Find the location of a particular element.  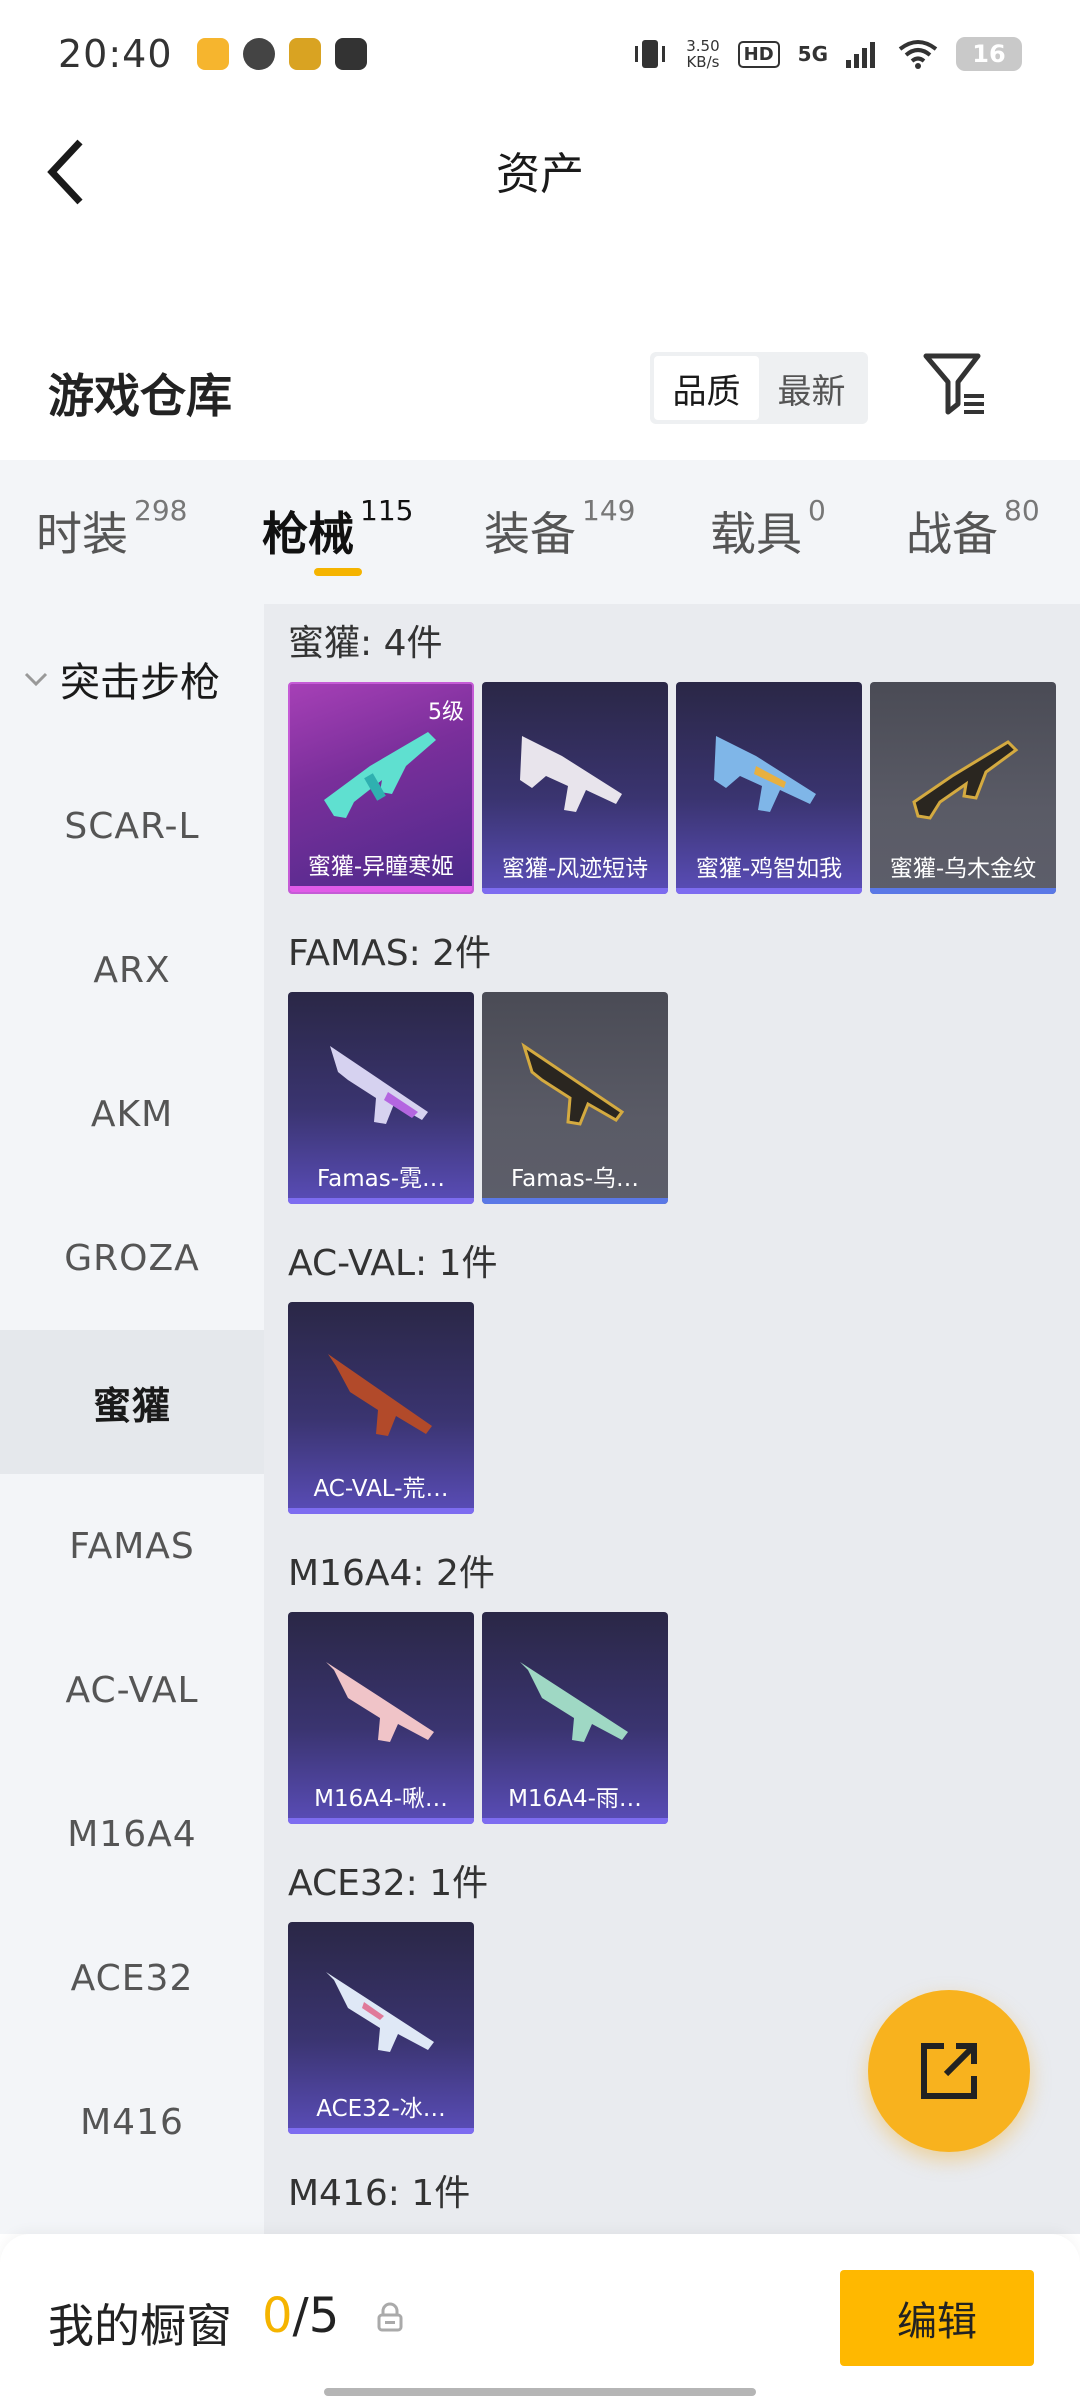

group-title-ac-val: AC-VAL: 1件 is located at coordinates (393, 1263).